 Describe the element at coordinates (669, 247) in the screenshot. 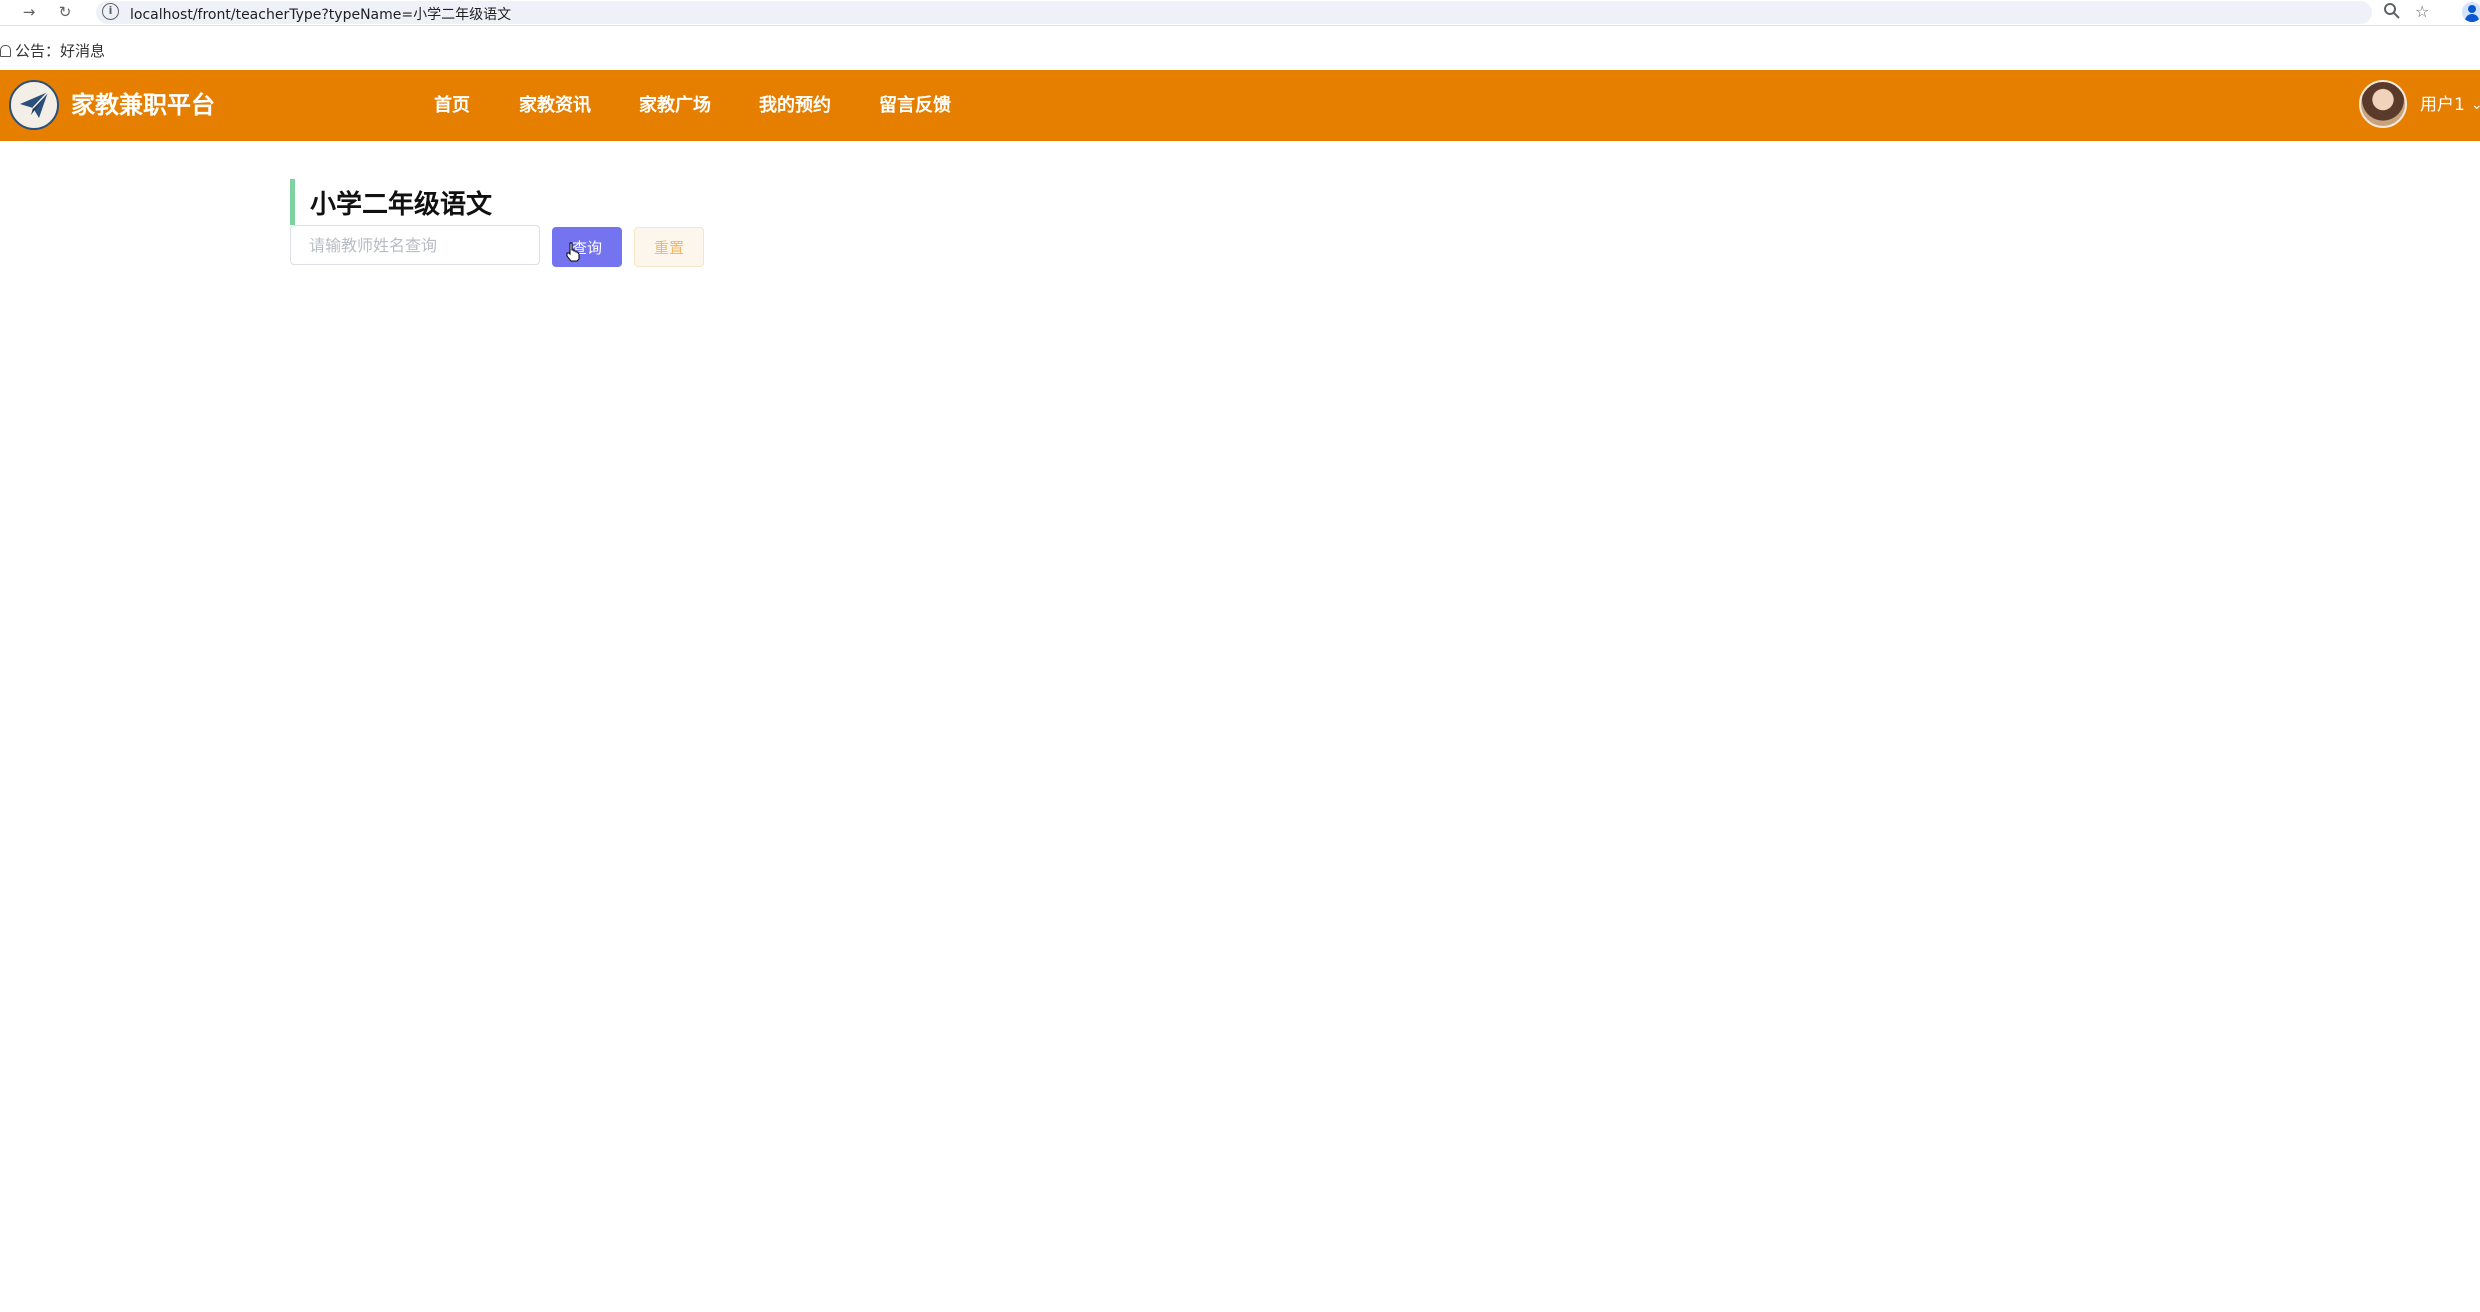

I see `reset-button: 重置` at that location.